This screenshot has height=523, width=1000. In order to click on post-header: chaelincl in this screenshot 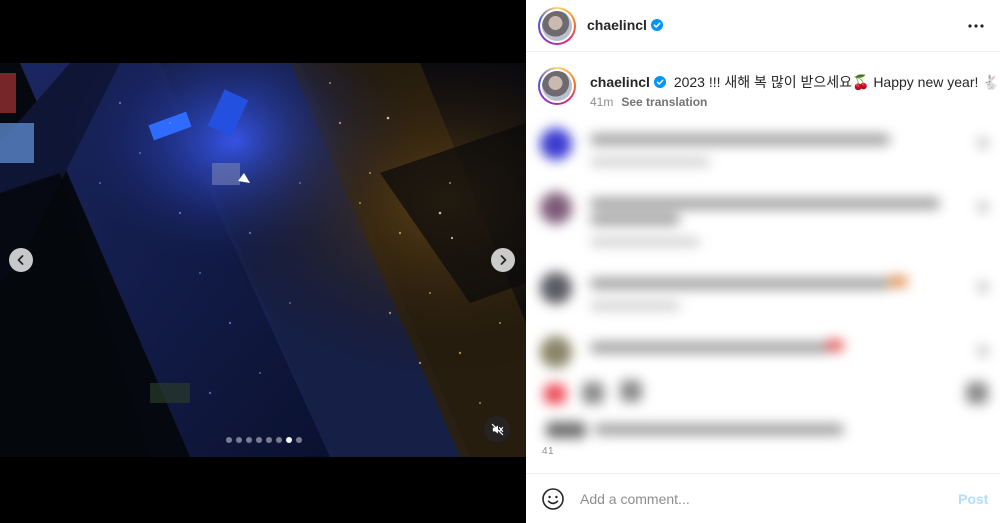, I will do `click(763, 26)`.